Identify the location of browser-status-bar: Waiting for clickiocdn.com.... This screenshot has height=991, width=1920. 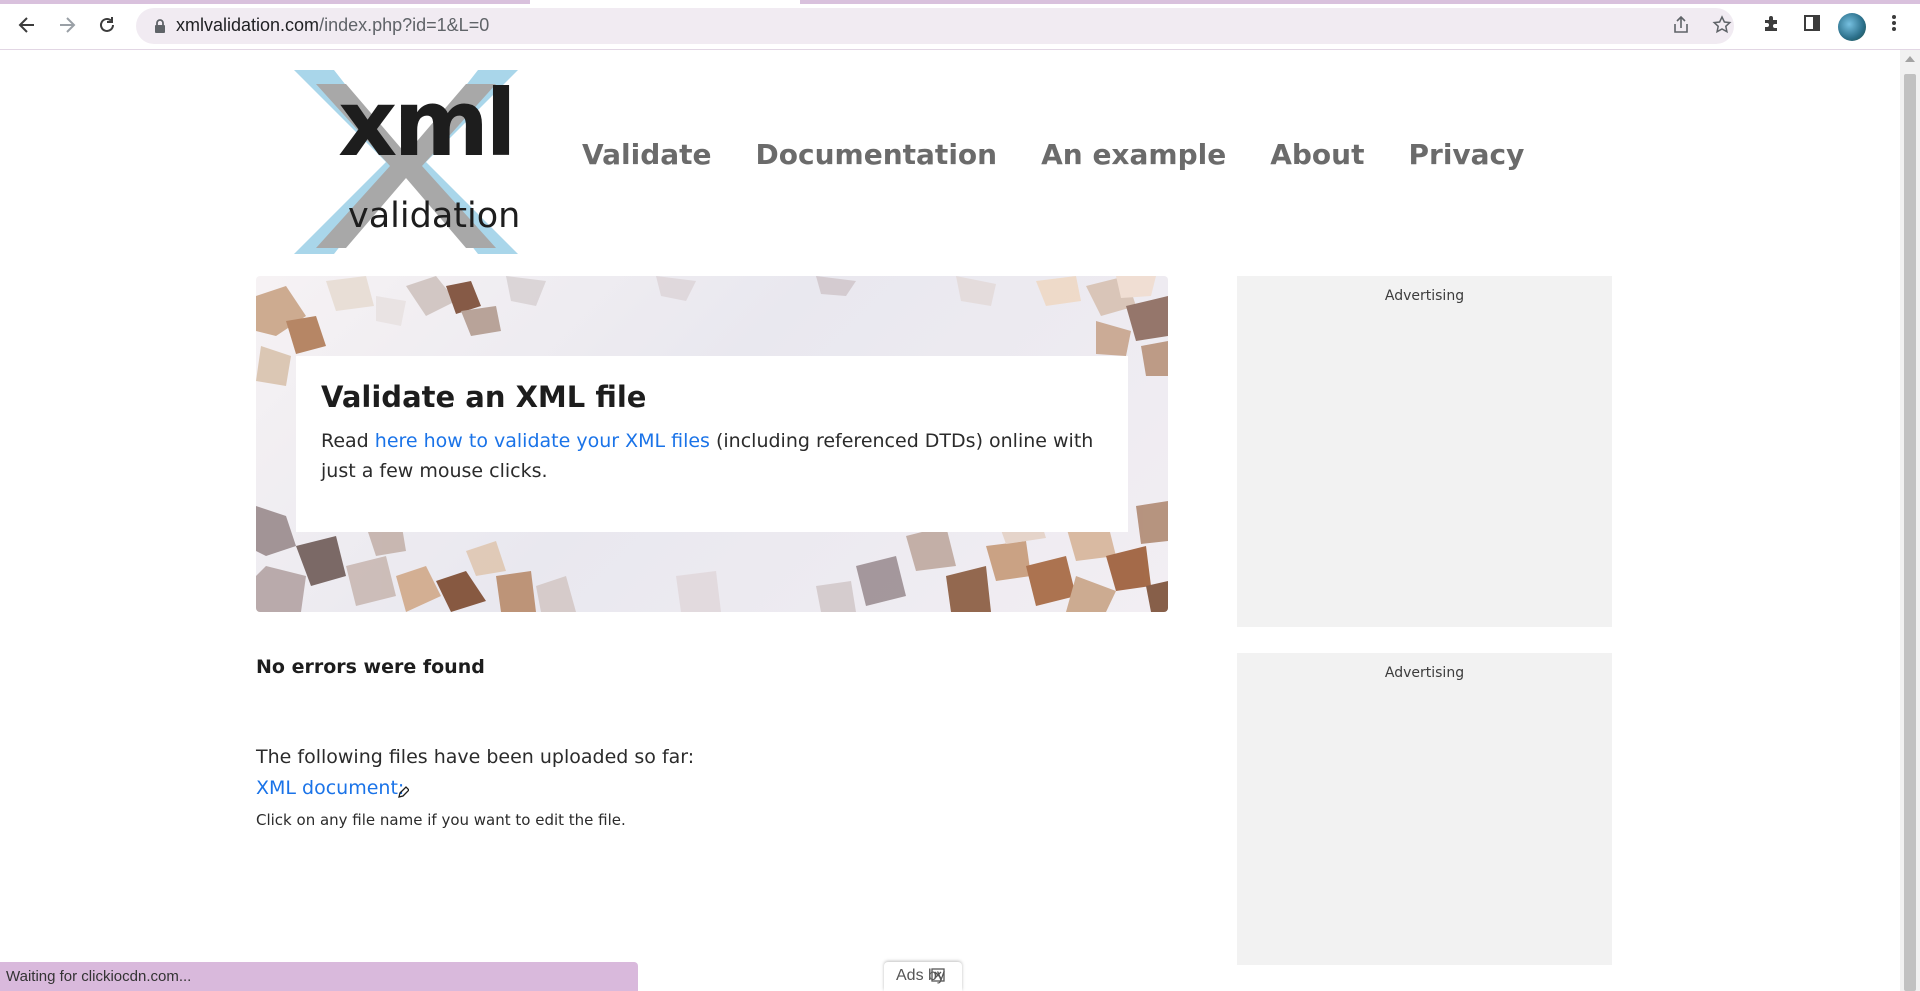
(319, 976).